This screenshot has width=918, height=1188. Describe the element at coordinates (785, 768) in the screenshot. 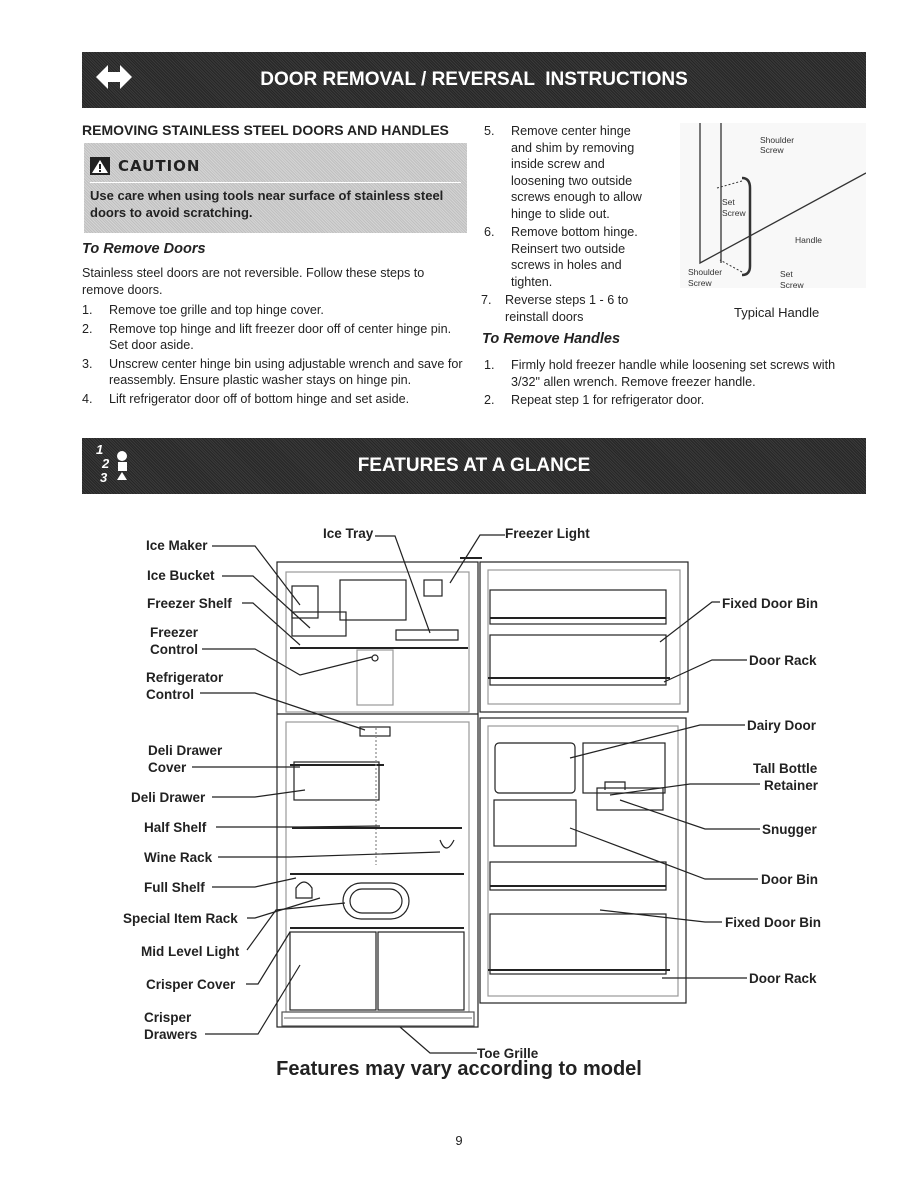

I see `label-tall-bottle-retainer: Tall Bottle` at that location.